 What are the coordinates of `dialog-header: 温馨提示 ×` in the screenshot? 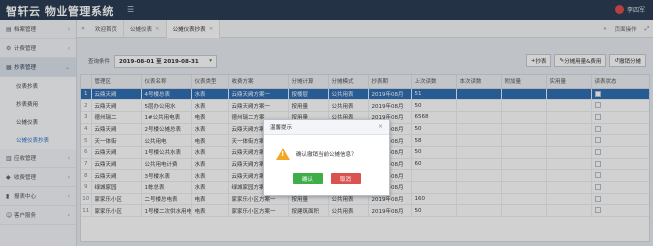 It's located at (326, 127).